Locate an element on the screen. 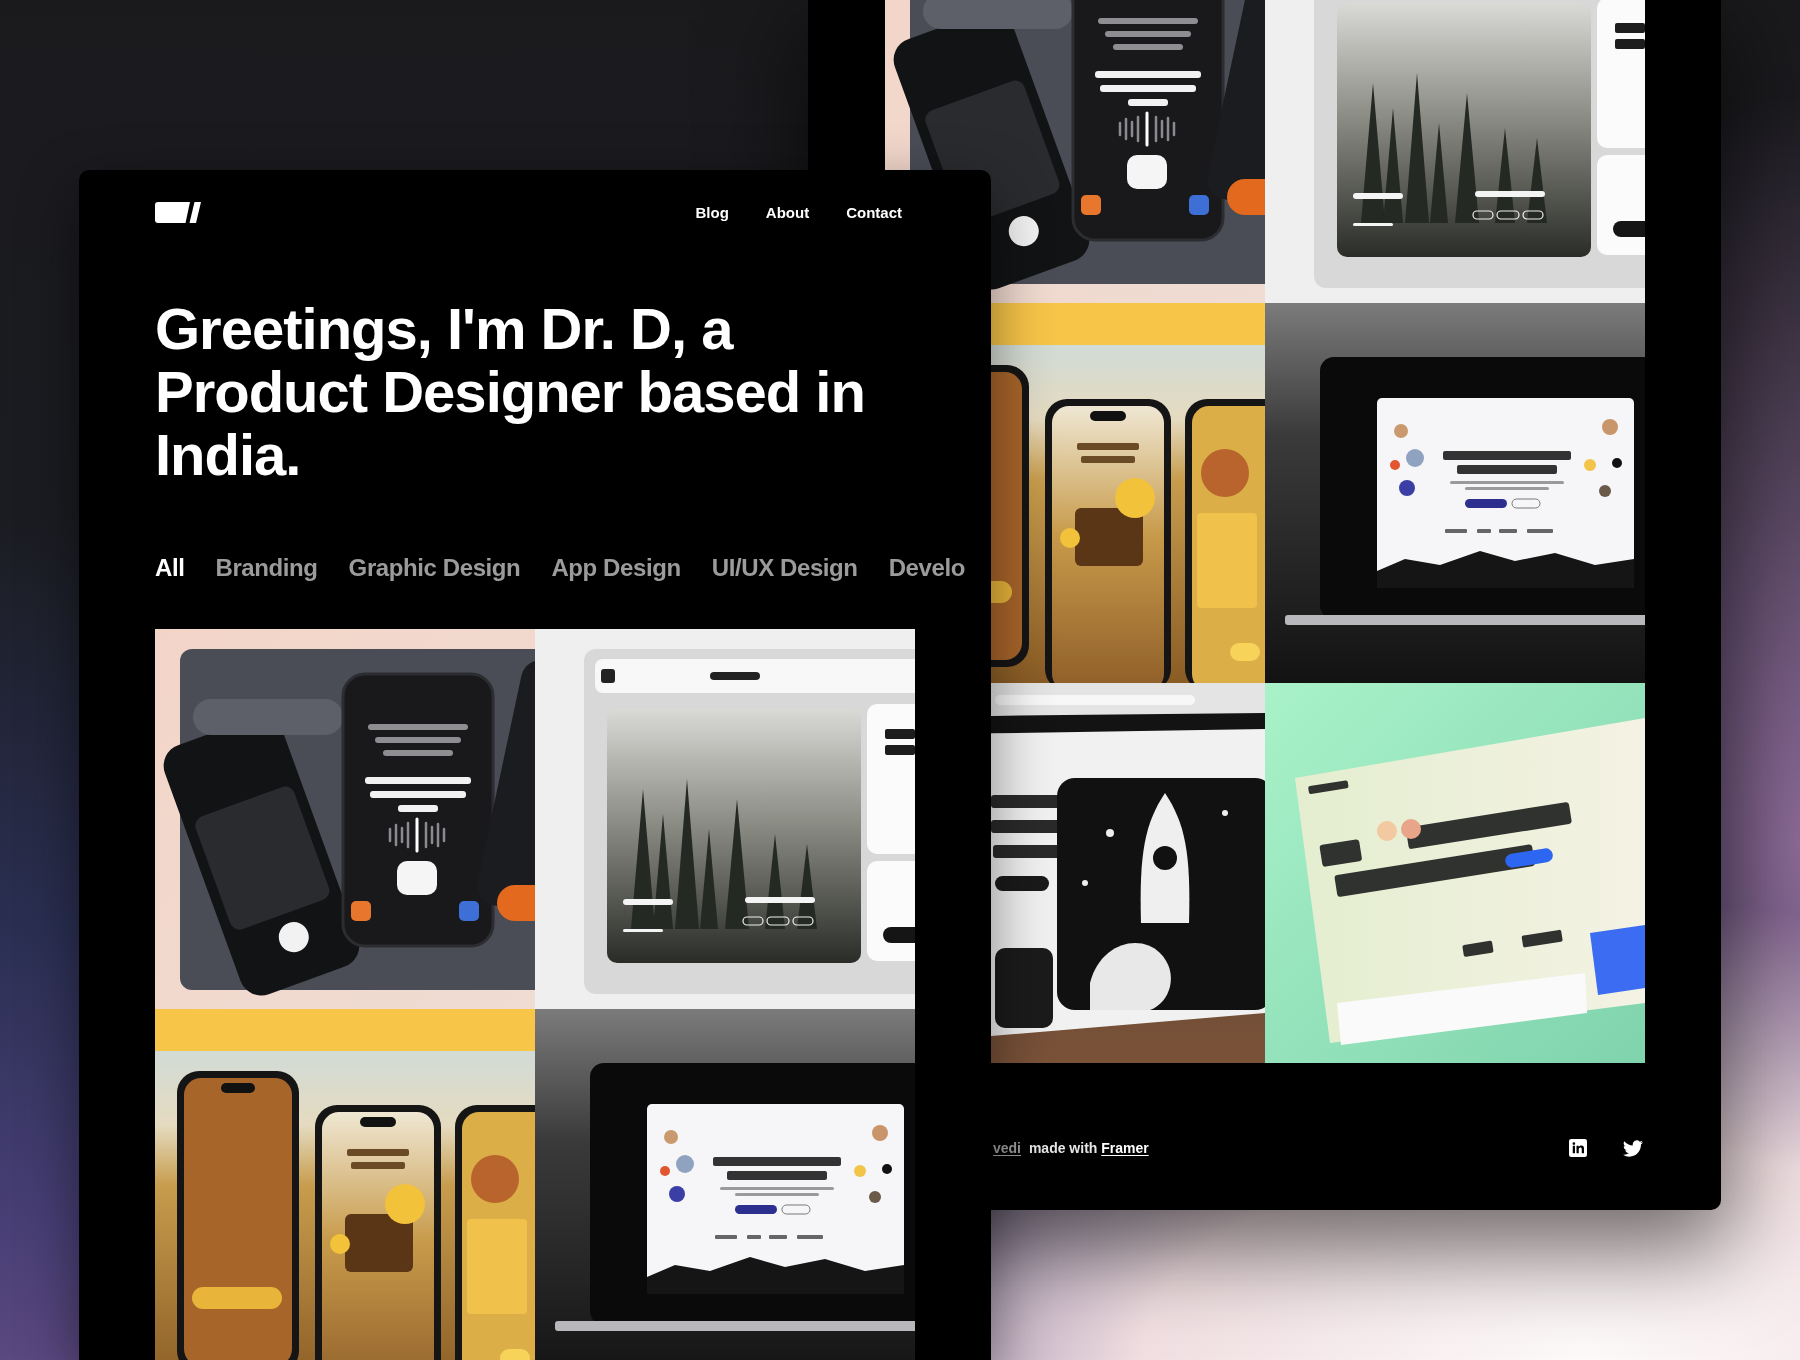 The width and height of the screenshot is (1800, 1360). filter-tab: Develo is located at coordinates (926, 568).